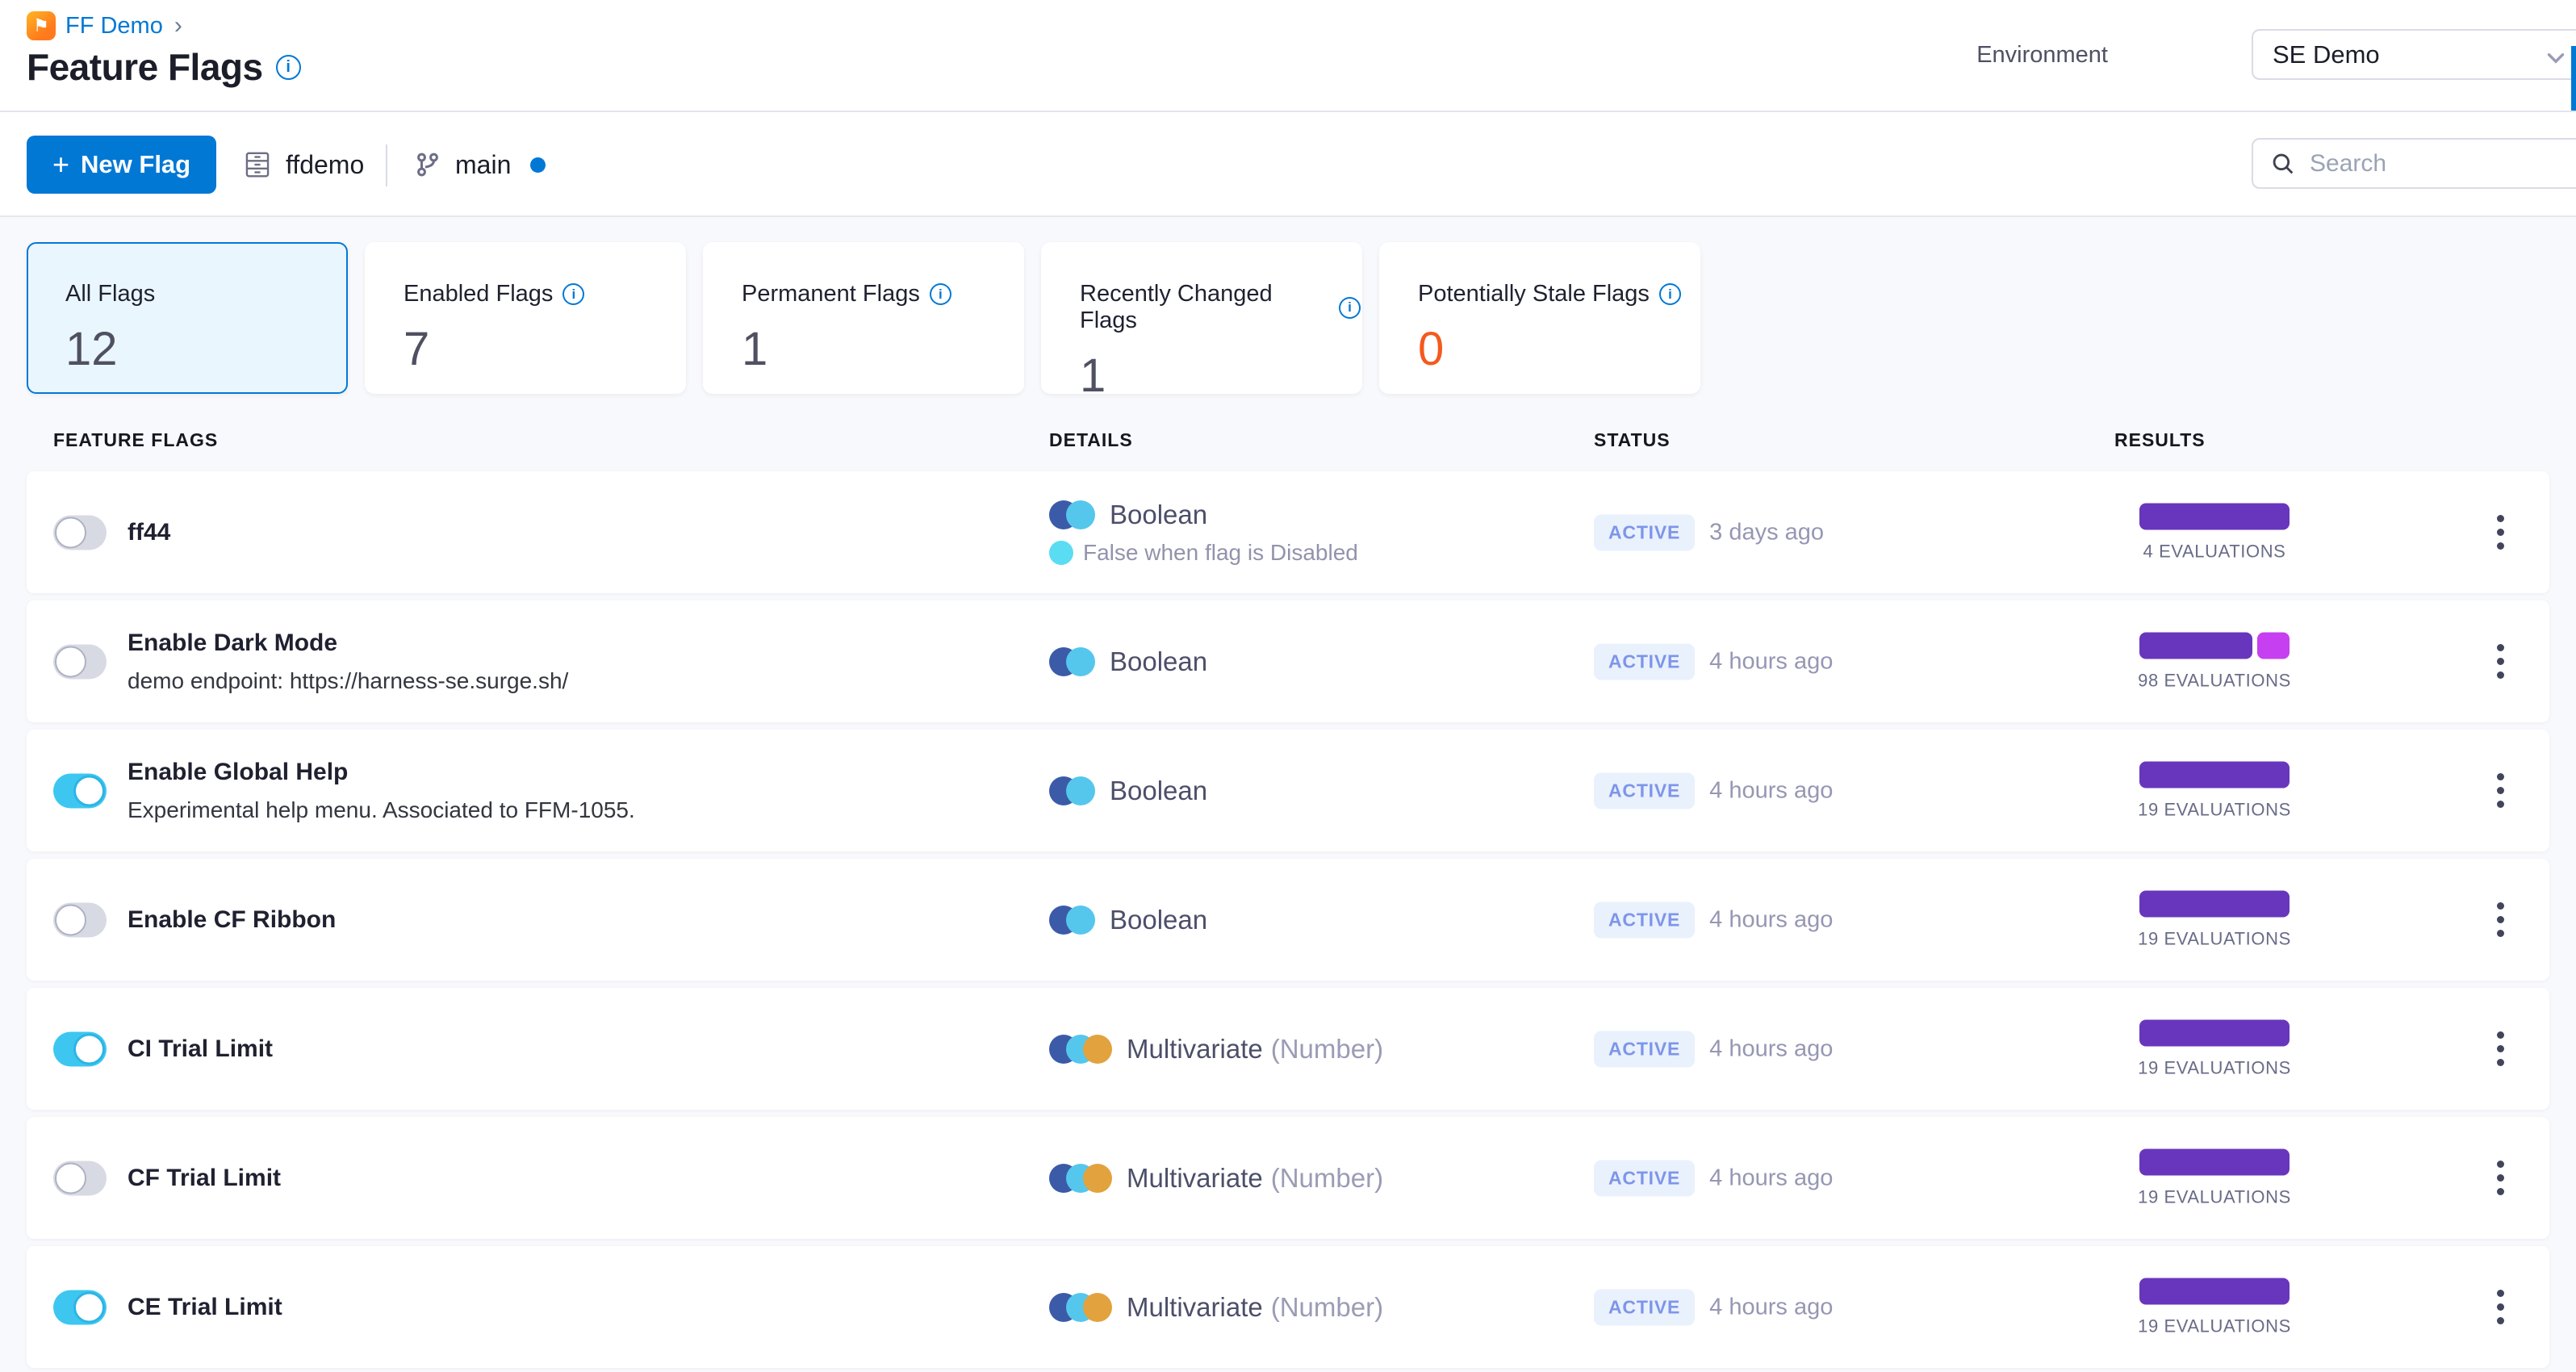  I want to click on stat-card-enabled-flags: Enabled Flags i 7, so click(525, 318).